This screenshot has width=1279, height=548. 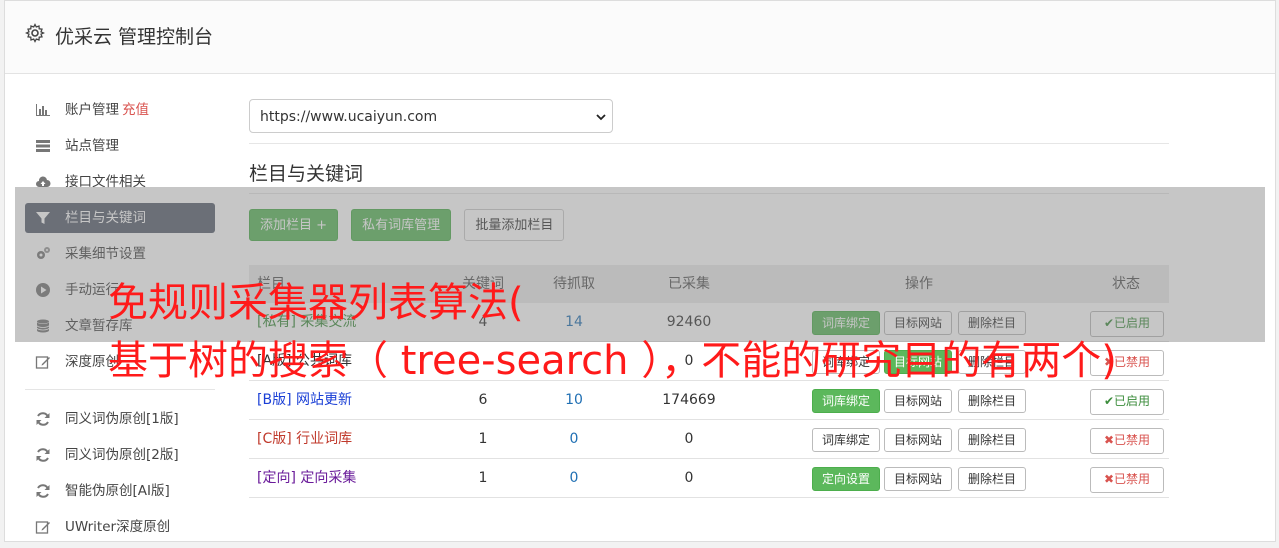 What do you see at coordinates (709, 478) in the screenshot?
I see `table-row: [定向] 定向采集 1 0 0 定向设置 目标网站 删除栏目 ✖已禁用` at bounding box center [709, 478].